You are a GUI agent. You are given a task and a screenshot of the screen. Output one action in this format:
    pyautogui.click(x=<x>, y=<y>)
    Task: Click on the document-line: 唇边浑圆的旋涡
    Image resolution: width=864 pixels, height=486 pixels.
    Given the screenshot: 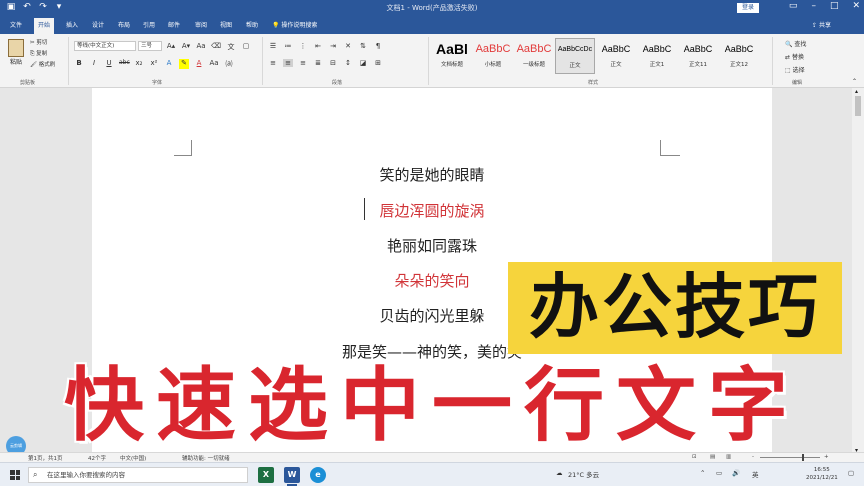 What is the action you would take?
    pyautogui.click(x=432, y=210)
    